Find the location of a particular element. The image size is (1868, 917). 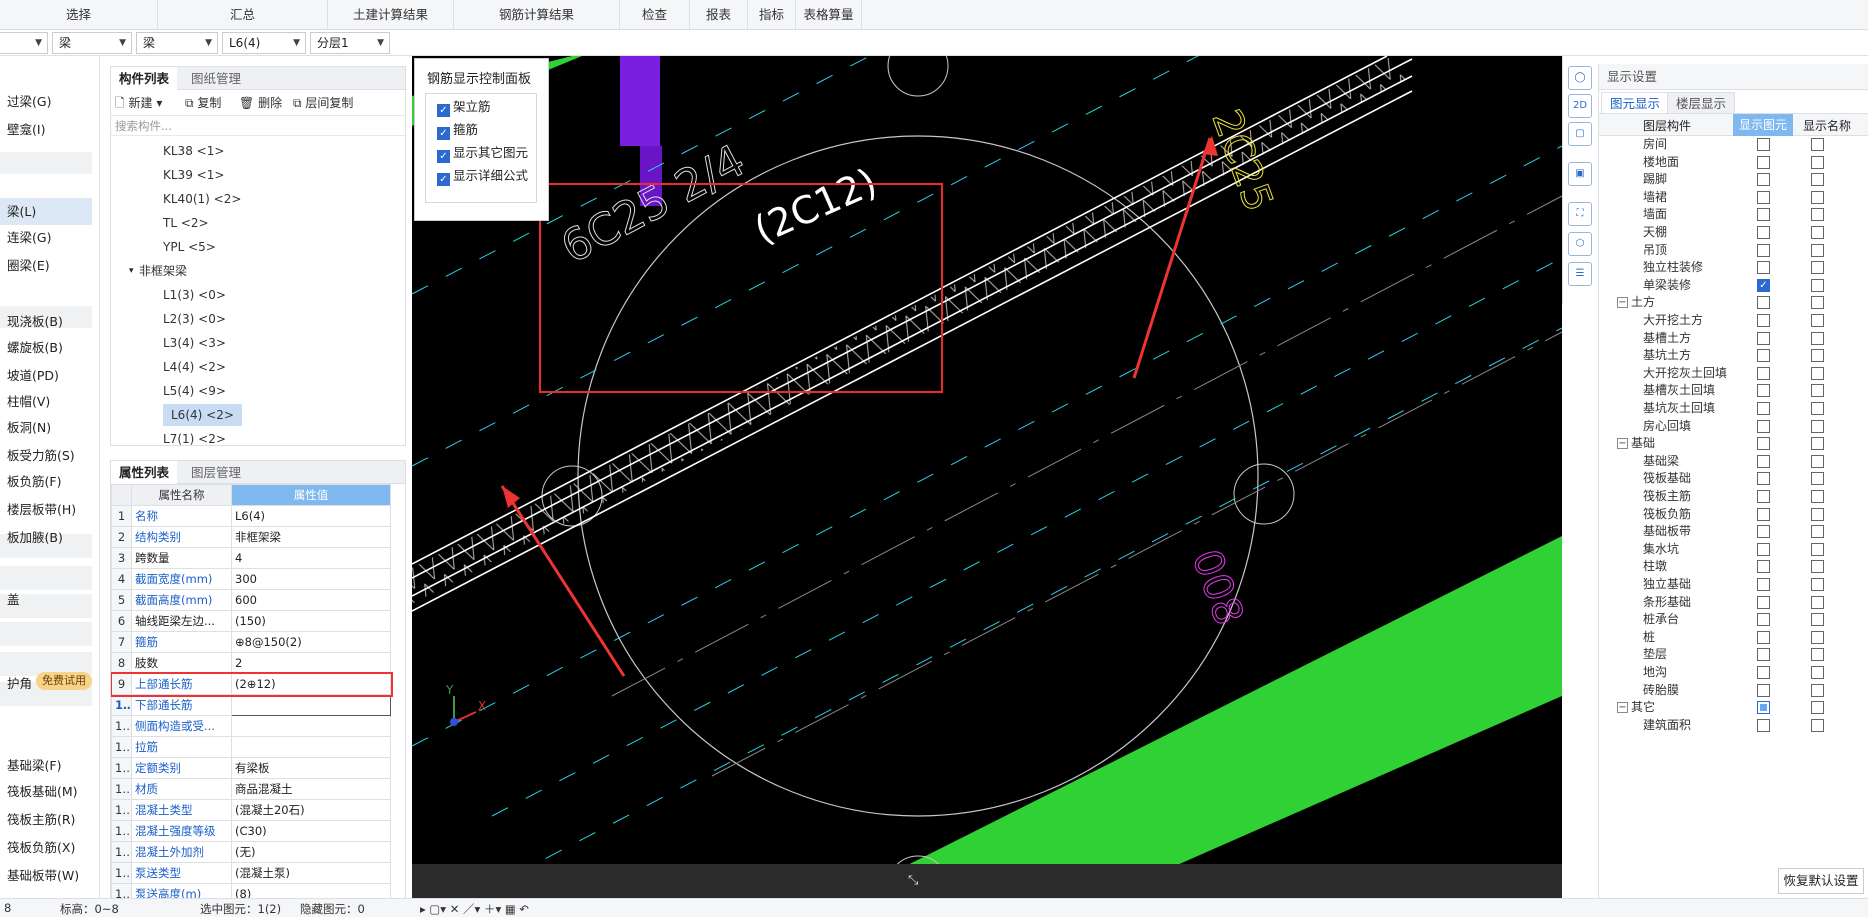

tree-item: L4(4) <2> is located at coordinates (194, 367).